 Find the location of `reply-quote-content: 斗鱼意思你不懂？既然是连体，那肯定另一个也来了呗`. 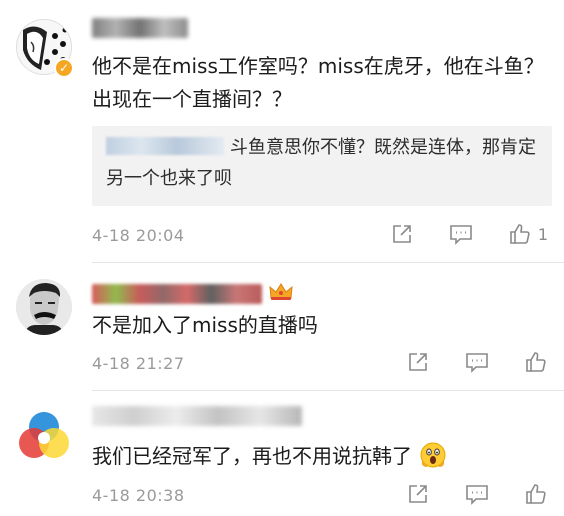

reply-quote-content: 斗鱼意思你不懂？既然是连体，那肯定另一个也来了呗 is located at coordinates (322, 163).